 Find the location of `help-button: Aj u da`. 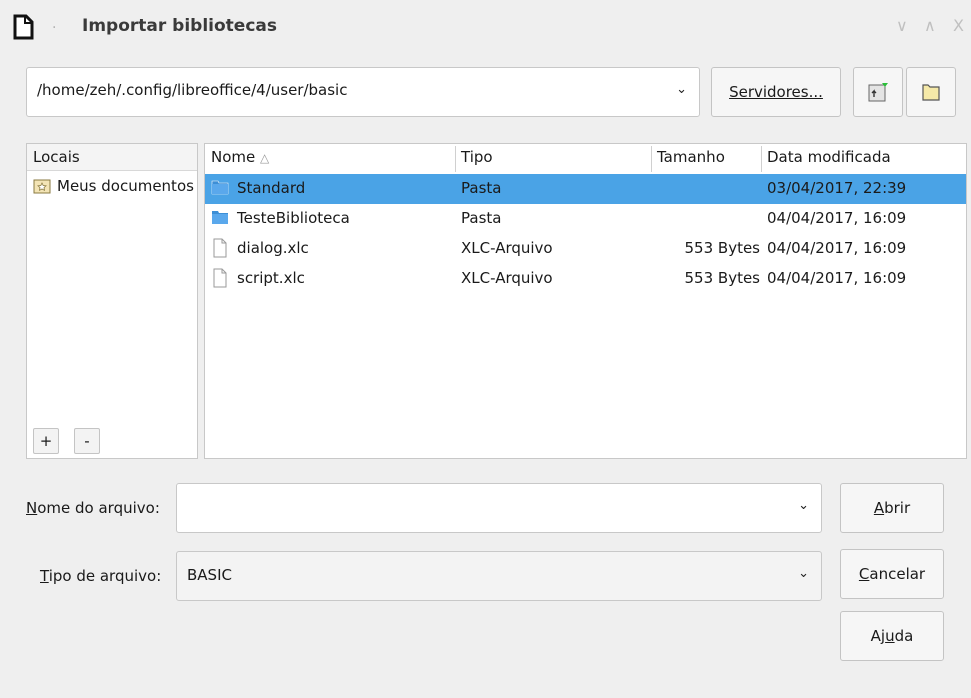

help-button: Aj u da is located at coordinates (892, 636).